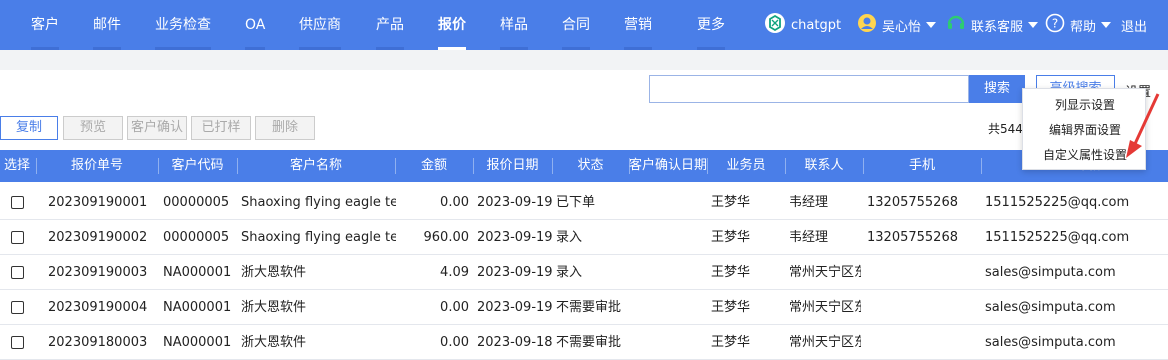  I want to click on user-avatar-icon, so click(867, 25).